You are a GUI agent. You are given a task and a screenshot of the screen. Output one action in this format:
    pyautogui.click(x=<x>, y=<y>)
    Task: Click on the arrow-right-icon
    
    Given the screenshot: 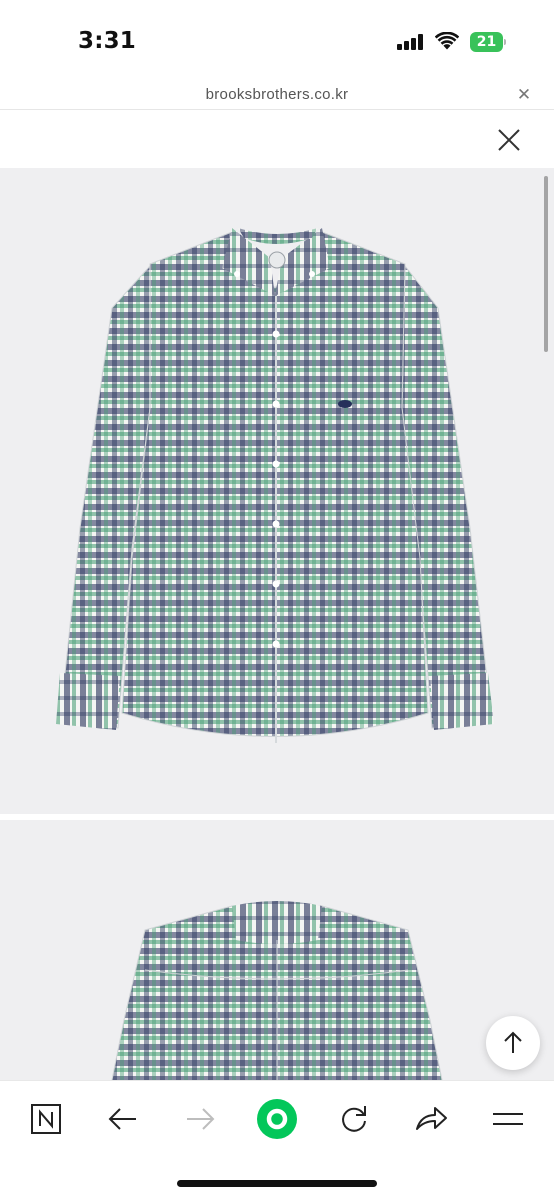 What is the action you would take?
    pyautogui.click(x=201, y=1119)
    